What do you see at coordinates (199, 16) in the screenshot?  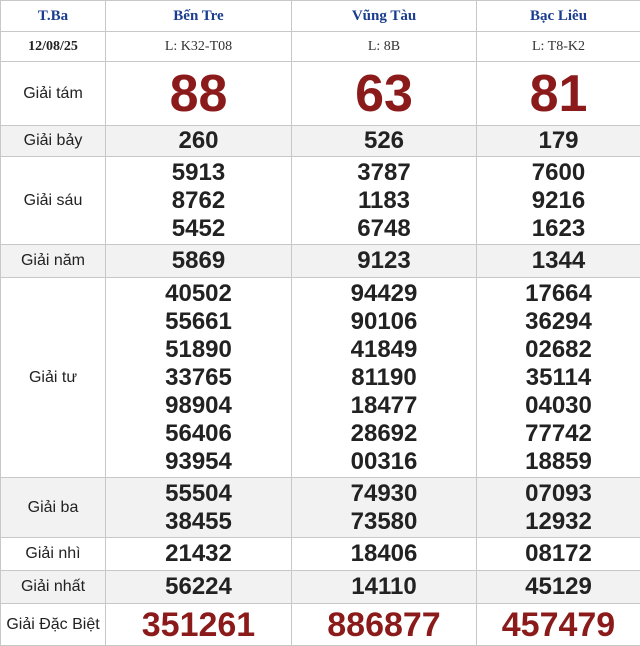 I see `province-header-ben-tre: Bến Tre` at bounding box center [199, 16].